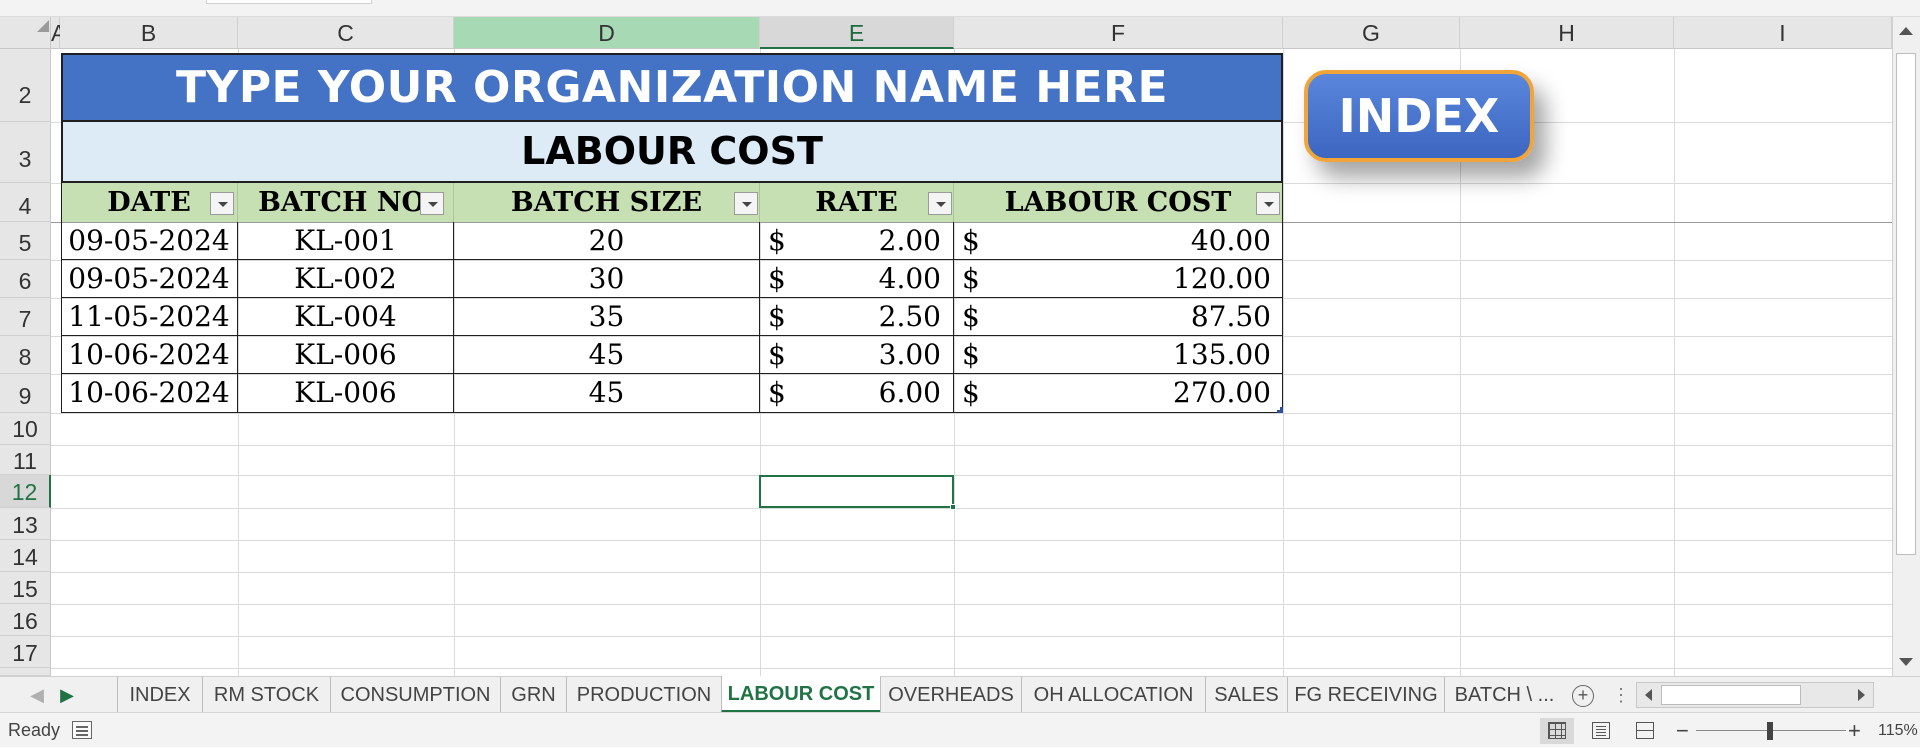  Describe the element at coordinates (1557, 731) in the screenshot. I see `normal-view-button` at that location.